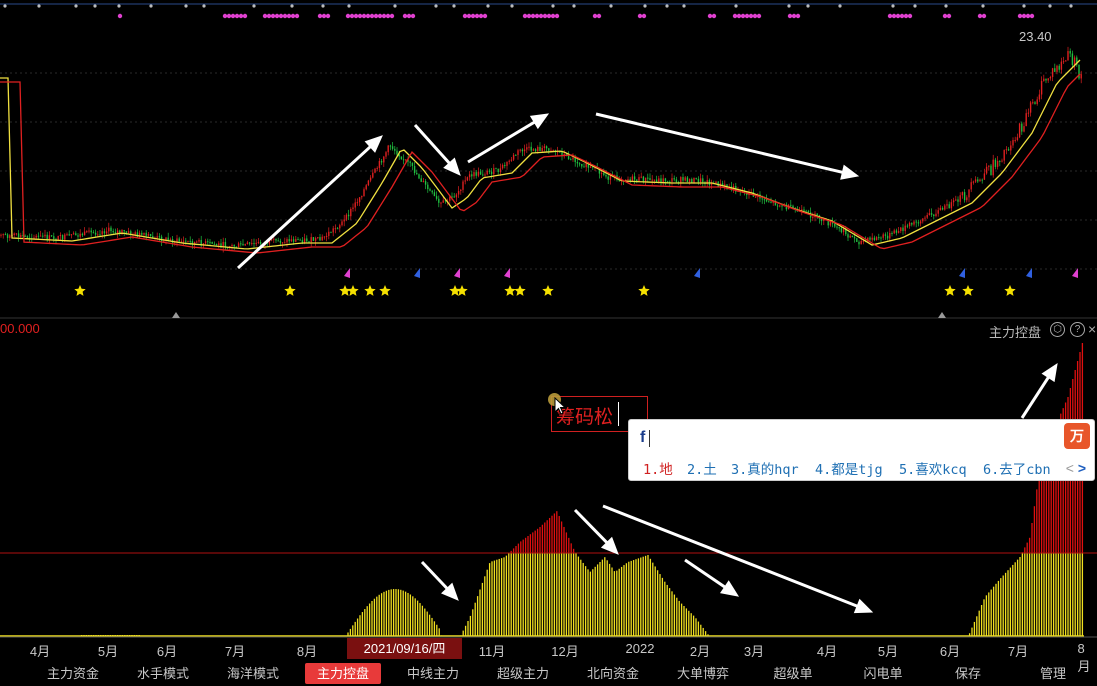 Image resolution: width=1097 pixels, height=686 pixels. I want to click on ime-logo-icon: 万, so click(1077, 436).